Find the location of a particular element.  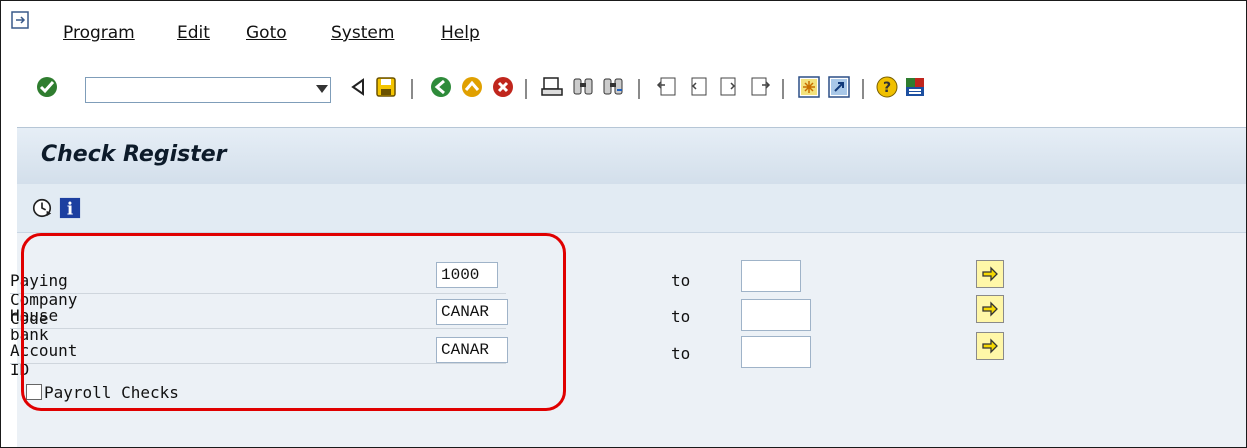

account-id-label: Account ID is located at coordinates (44, 360).